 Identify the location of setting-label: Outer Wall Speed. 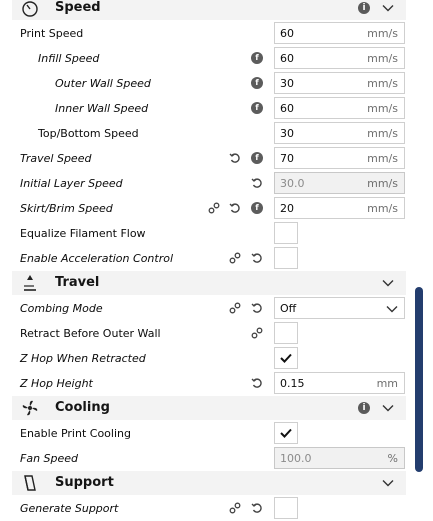
(103, 83).